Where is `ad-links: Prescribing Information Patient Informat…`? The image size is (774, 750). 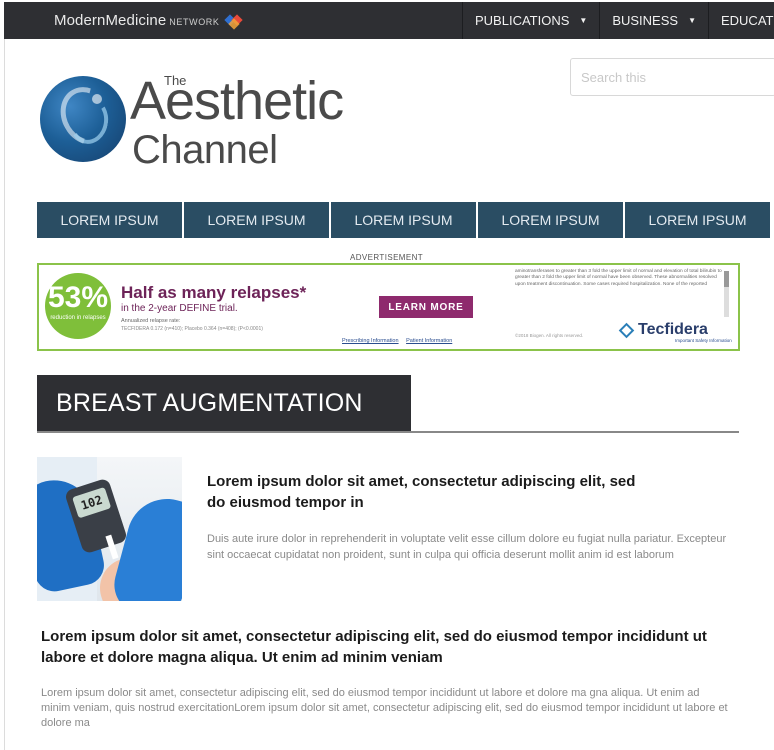 ad-links: Prescribing Information Patient Informat… is located at coordinates (400, 341).